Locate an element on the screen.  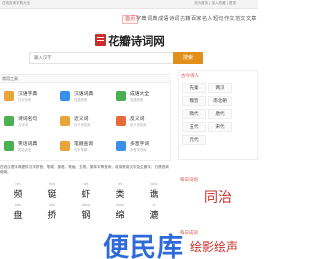
synonym-icon is located at coordinates (65, 121).